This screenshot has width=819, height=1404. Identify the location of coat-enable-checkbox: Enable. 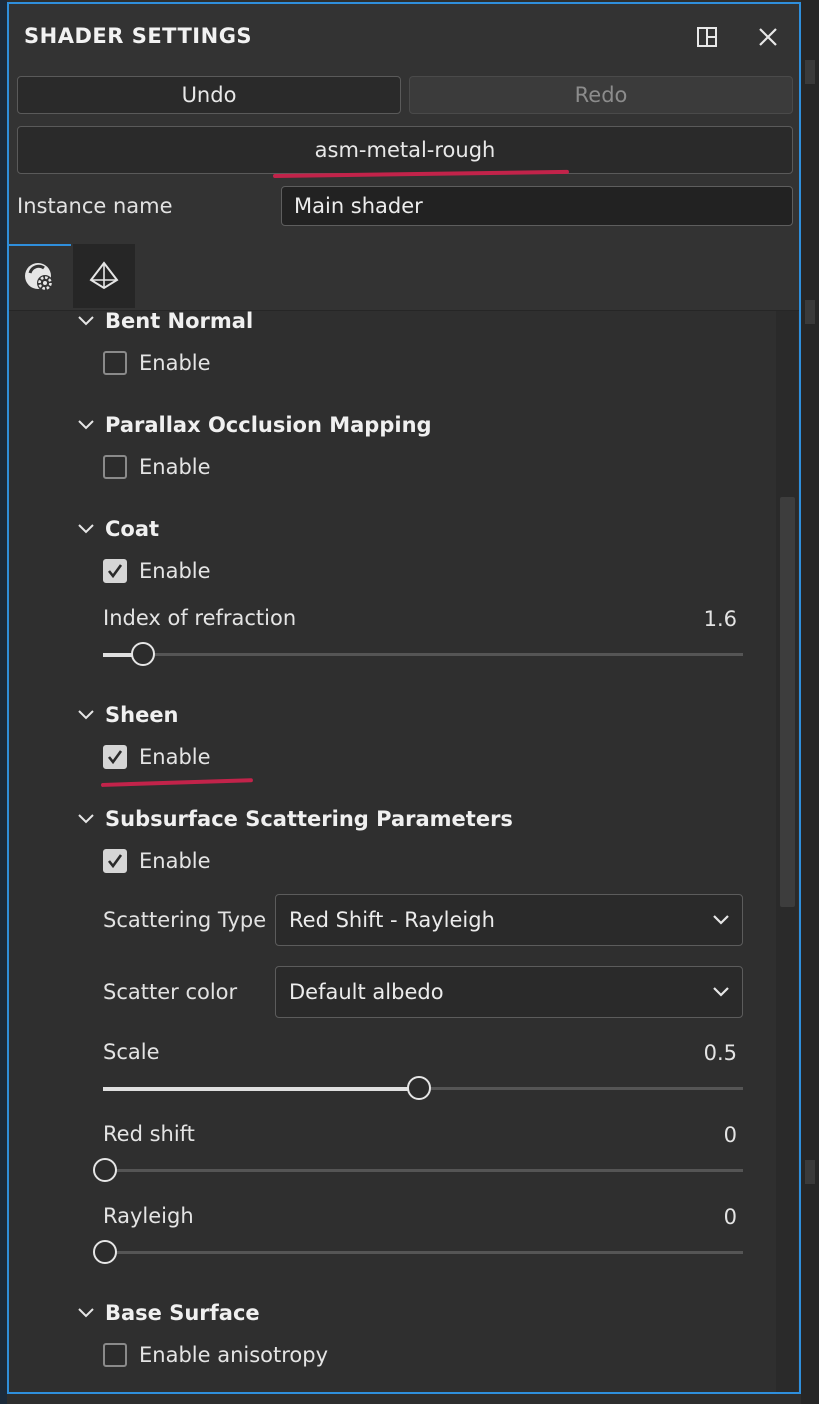
(157, 571).